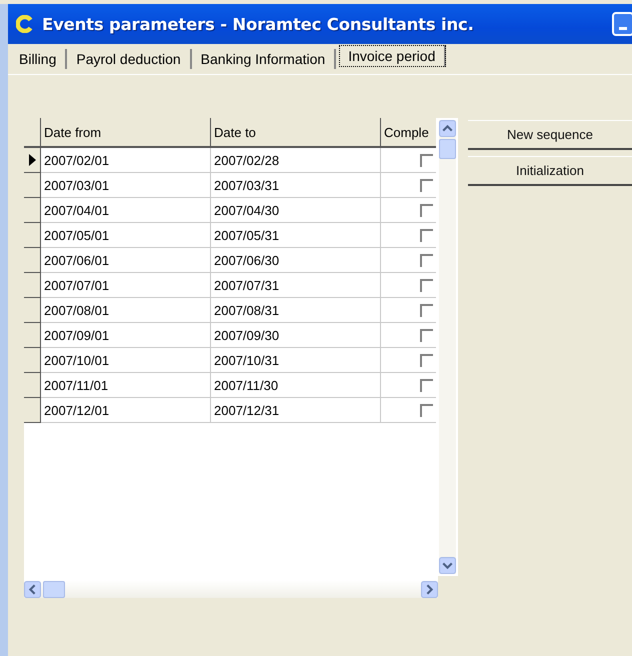 This screenshot has height=656, width=632. What do you see at coordinates (447, 565) in the screenshot?
I see `scroll-down-icon` at bounding box center [447, 565].